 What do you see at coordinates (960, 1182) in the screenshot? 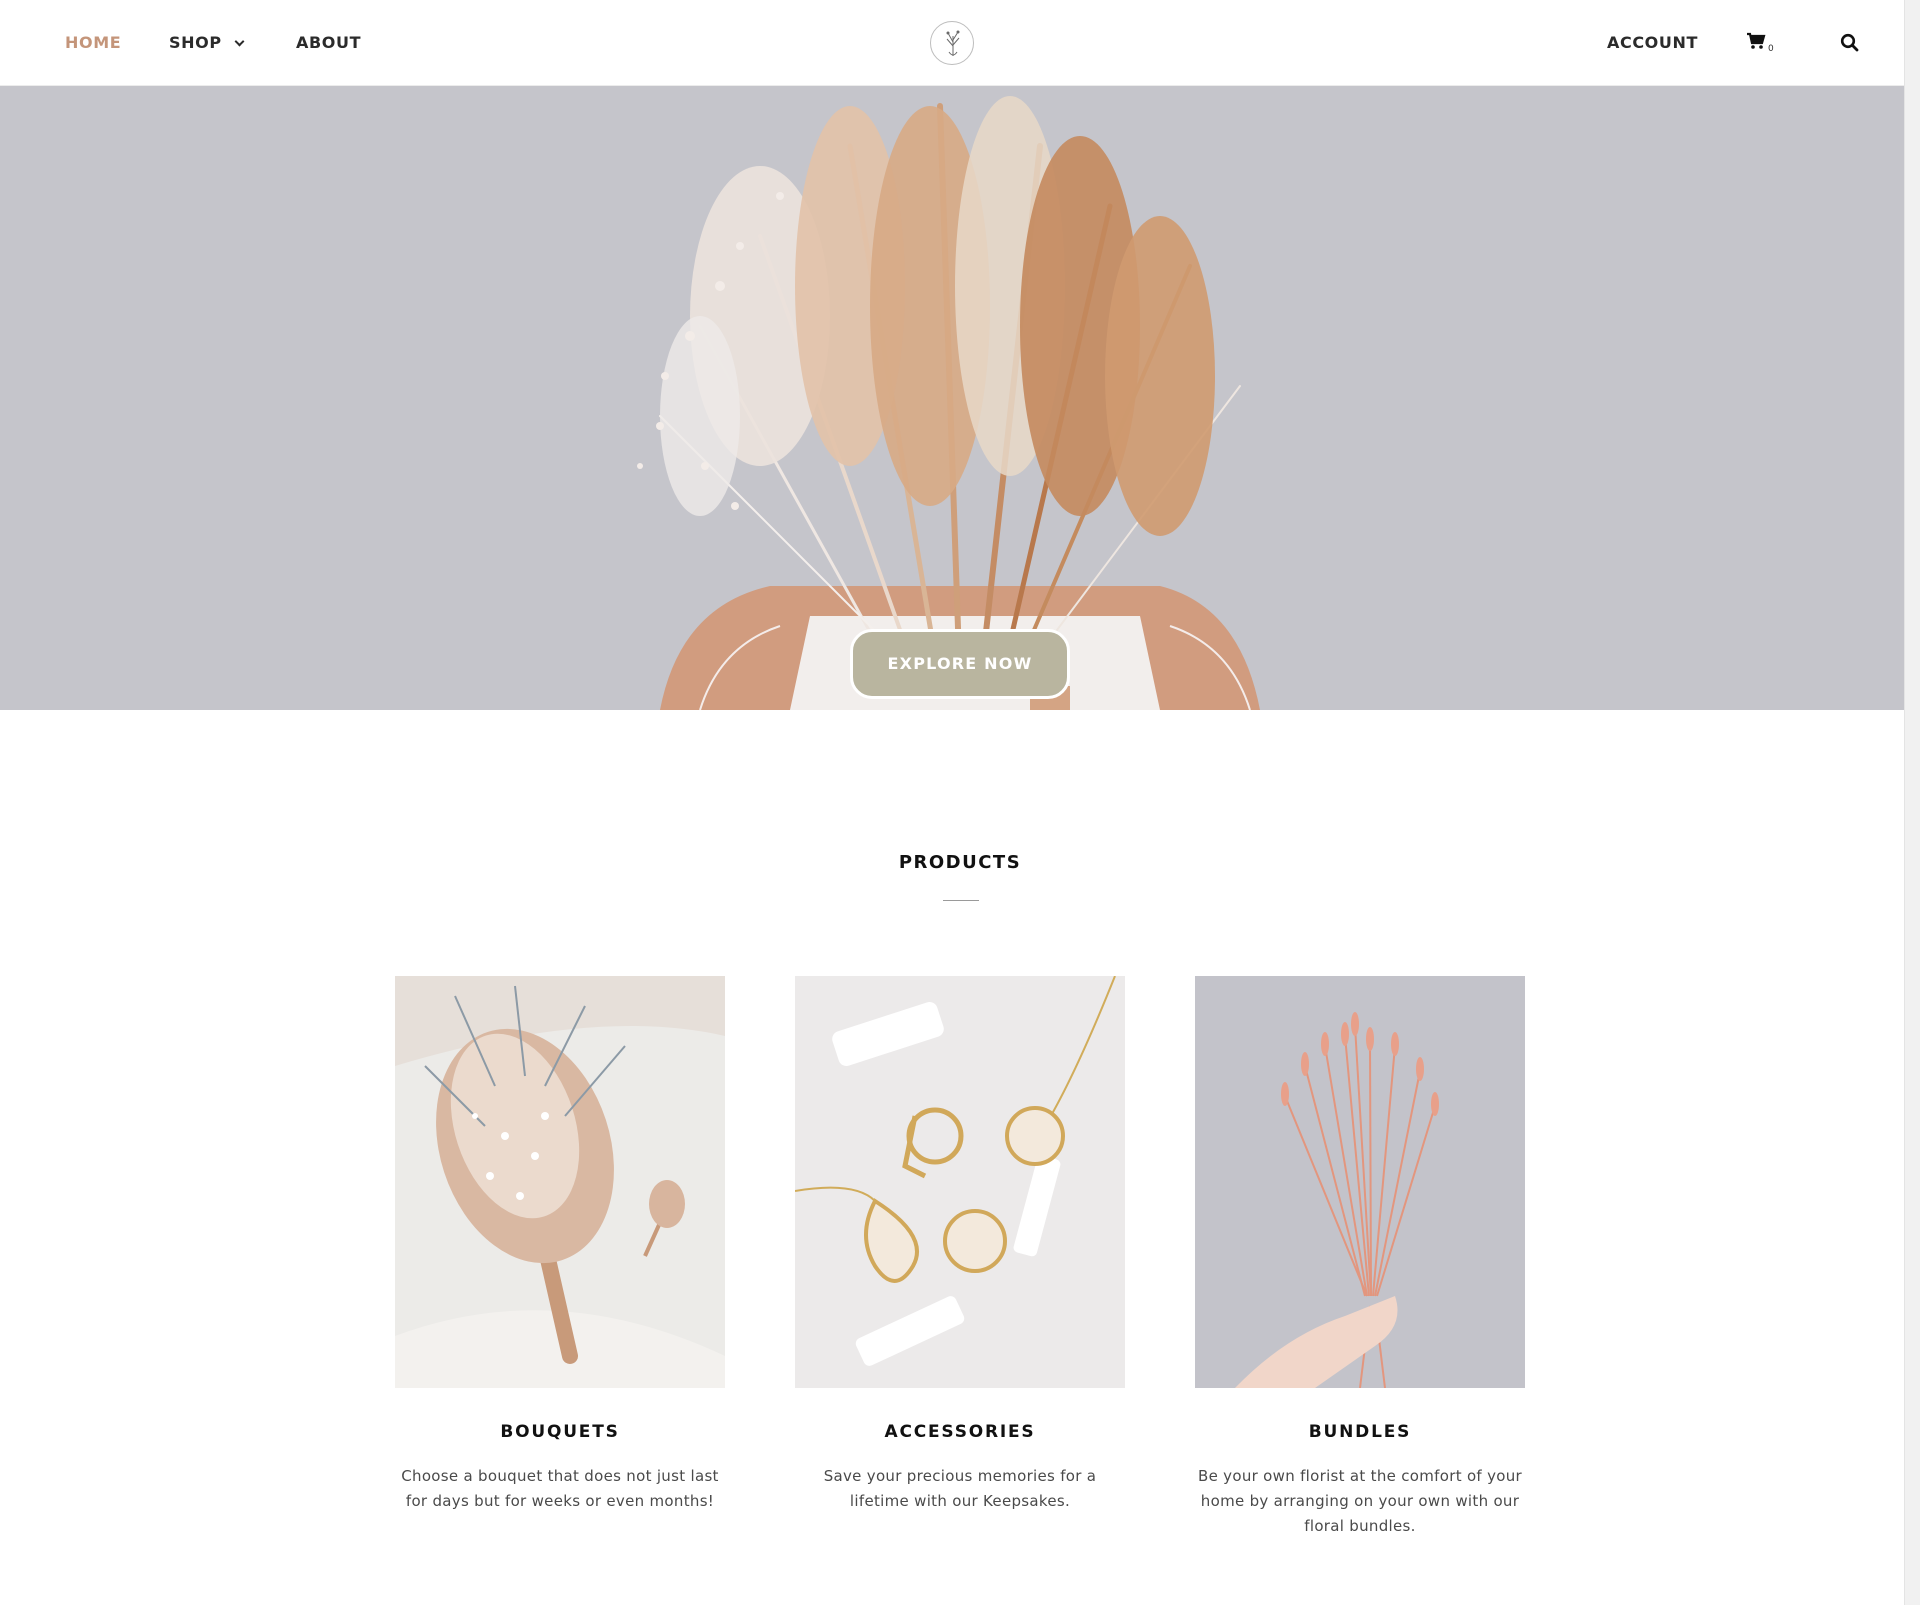
I see `accessories-image` at bounding box center [960, 1182].